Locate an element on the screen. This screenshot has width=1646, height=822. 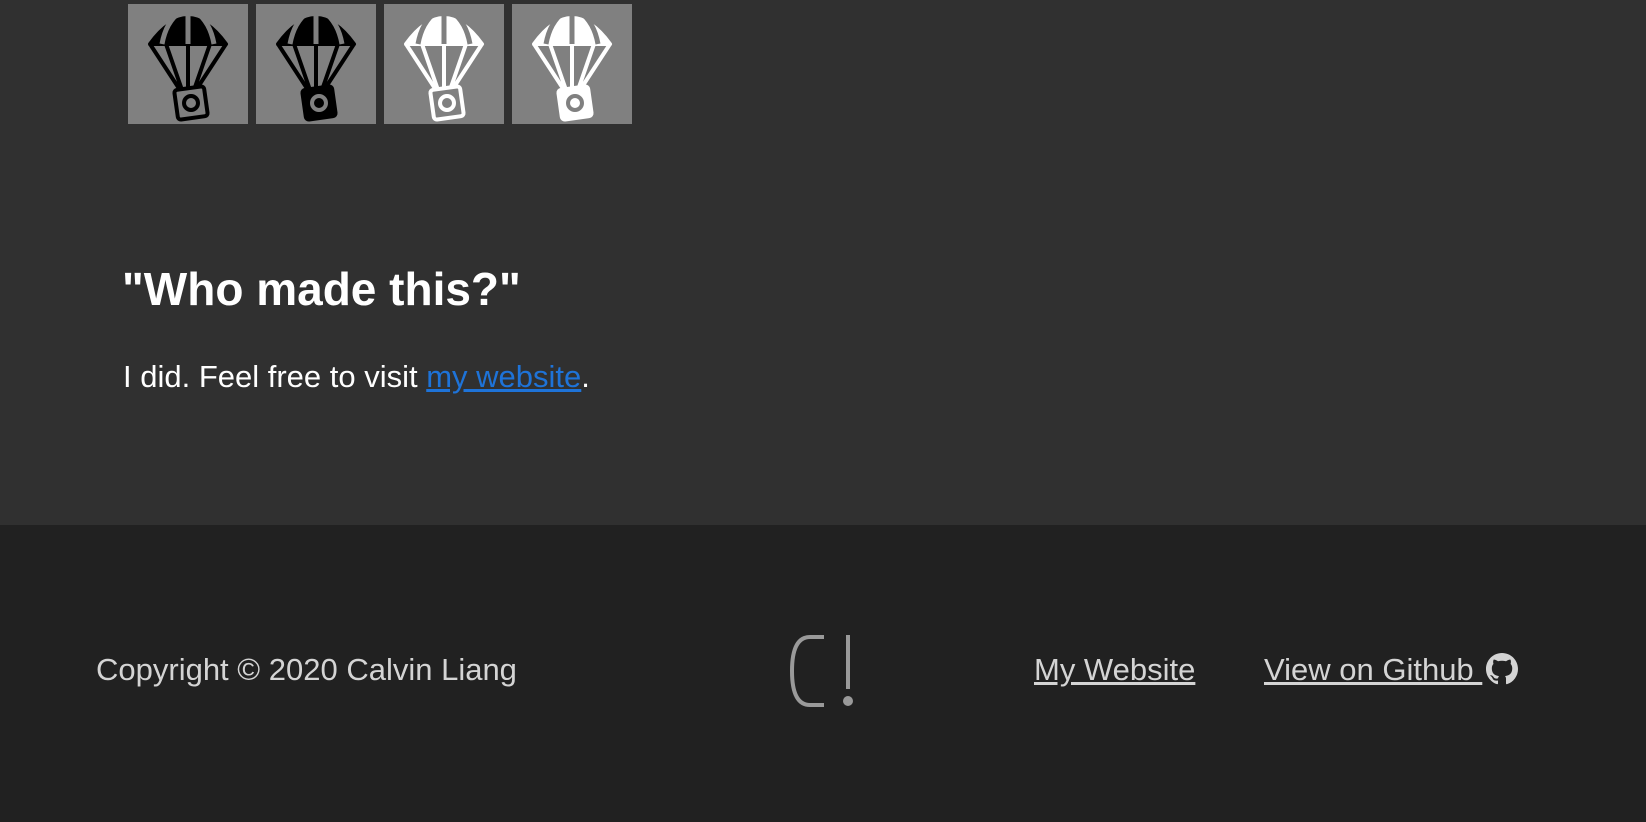
footer-github-link: View on Github is located at coordinates (1391, 670).